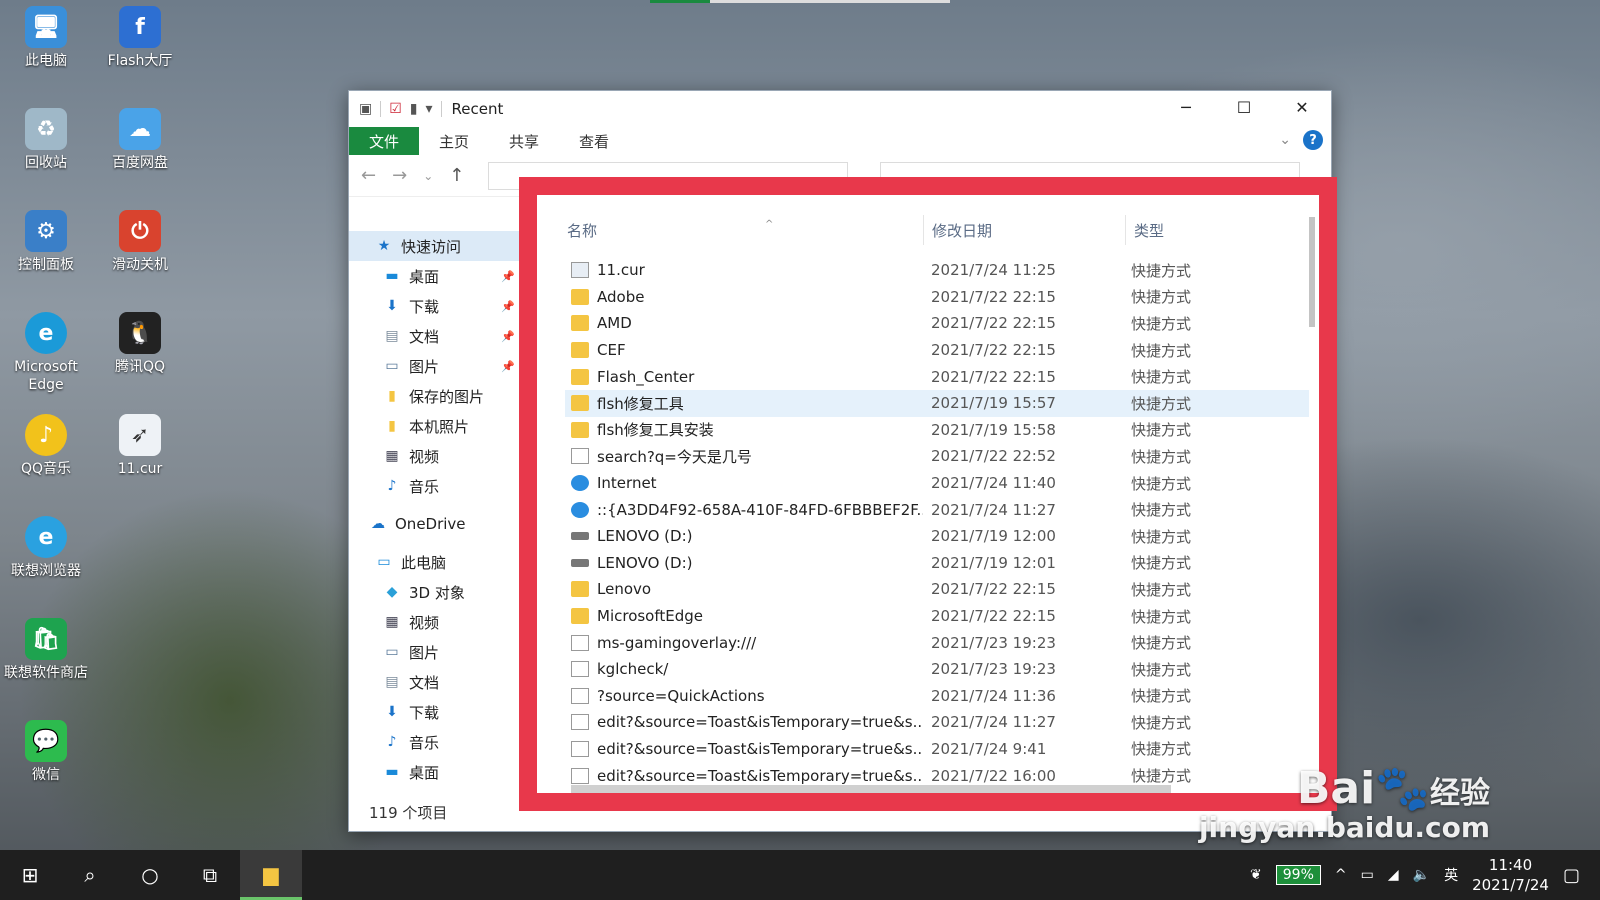 The height and width of the screenshot is (900, 1600). What do you see at coordinates (210, 875) in the screenshot?
I see `task-view-button: ⧉` at bounding box center [210, 875].